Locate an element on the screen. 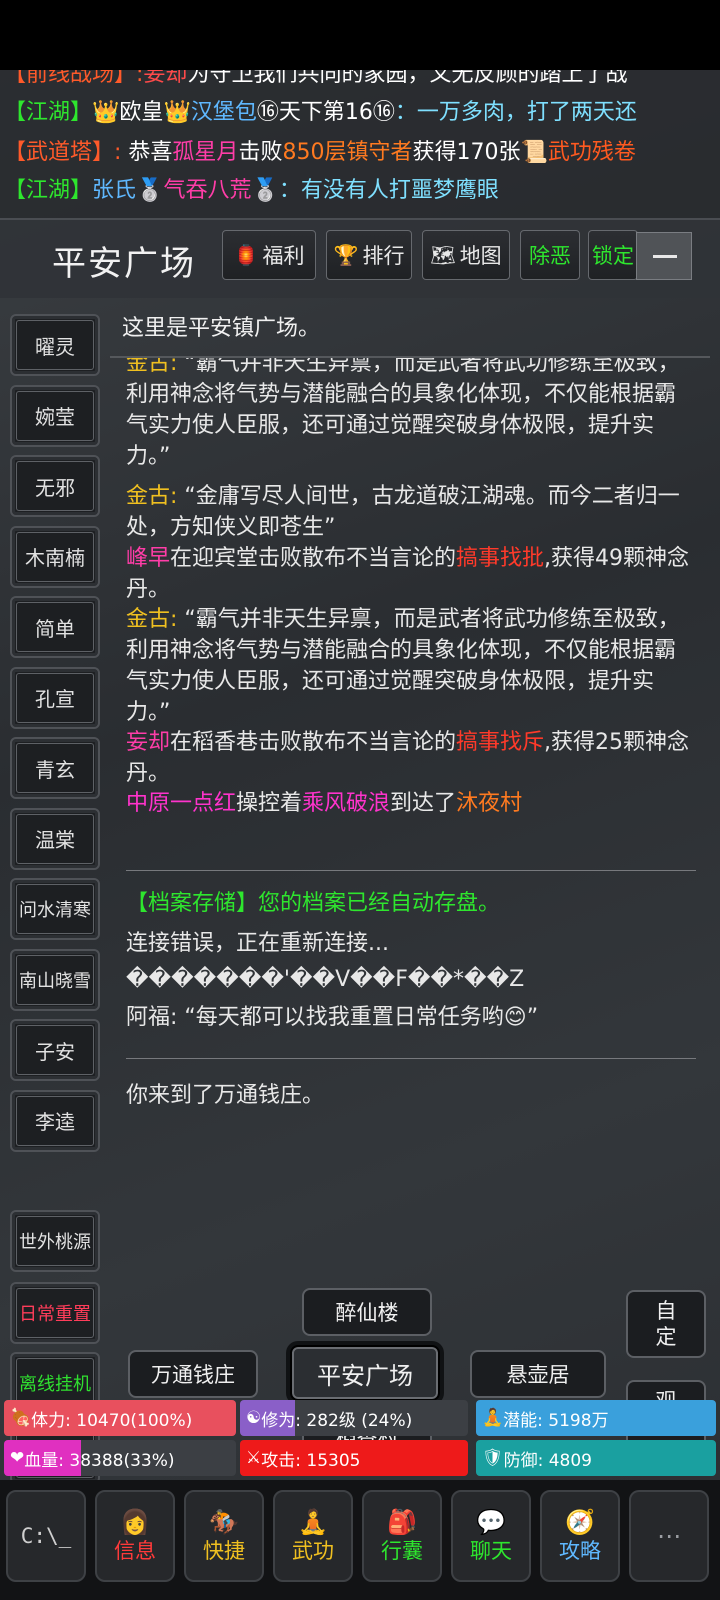 The image size is (720, 1600). exit-north-button: 醉仙楼 is located at coordinates (367, 1312).